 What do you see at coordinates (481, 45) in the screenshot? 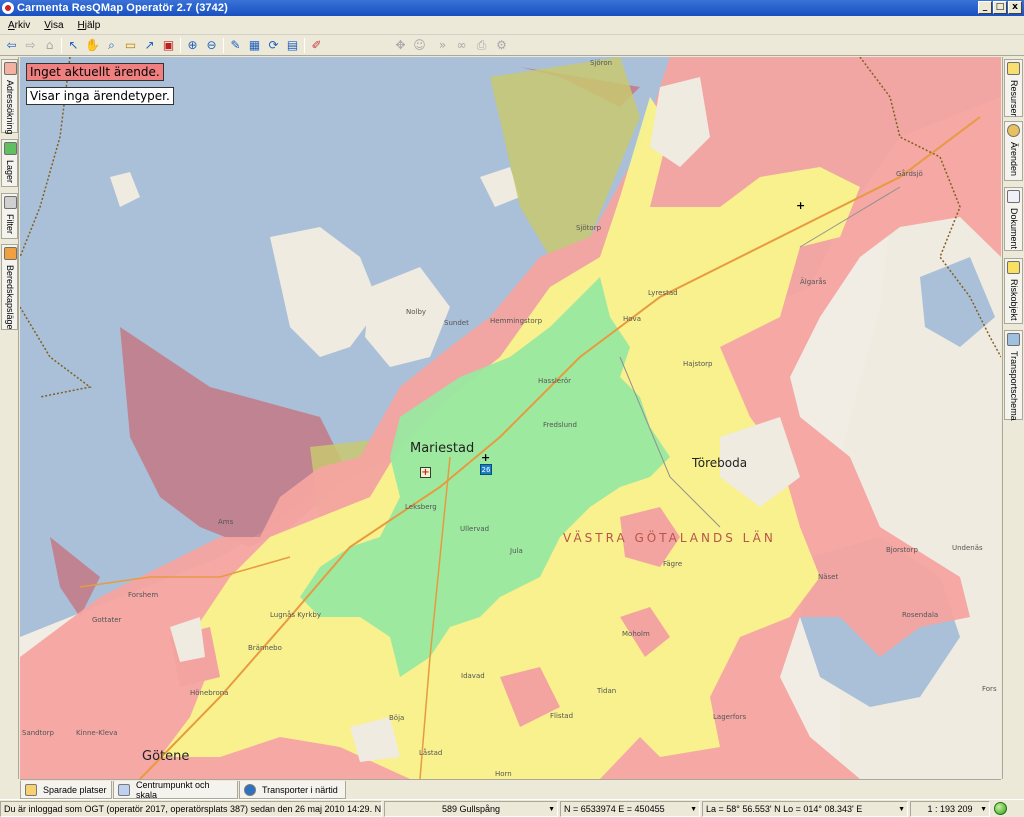
I see `document-tool-icon: ⎙` at bounding box center [481, 45].